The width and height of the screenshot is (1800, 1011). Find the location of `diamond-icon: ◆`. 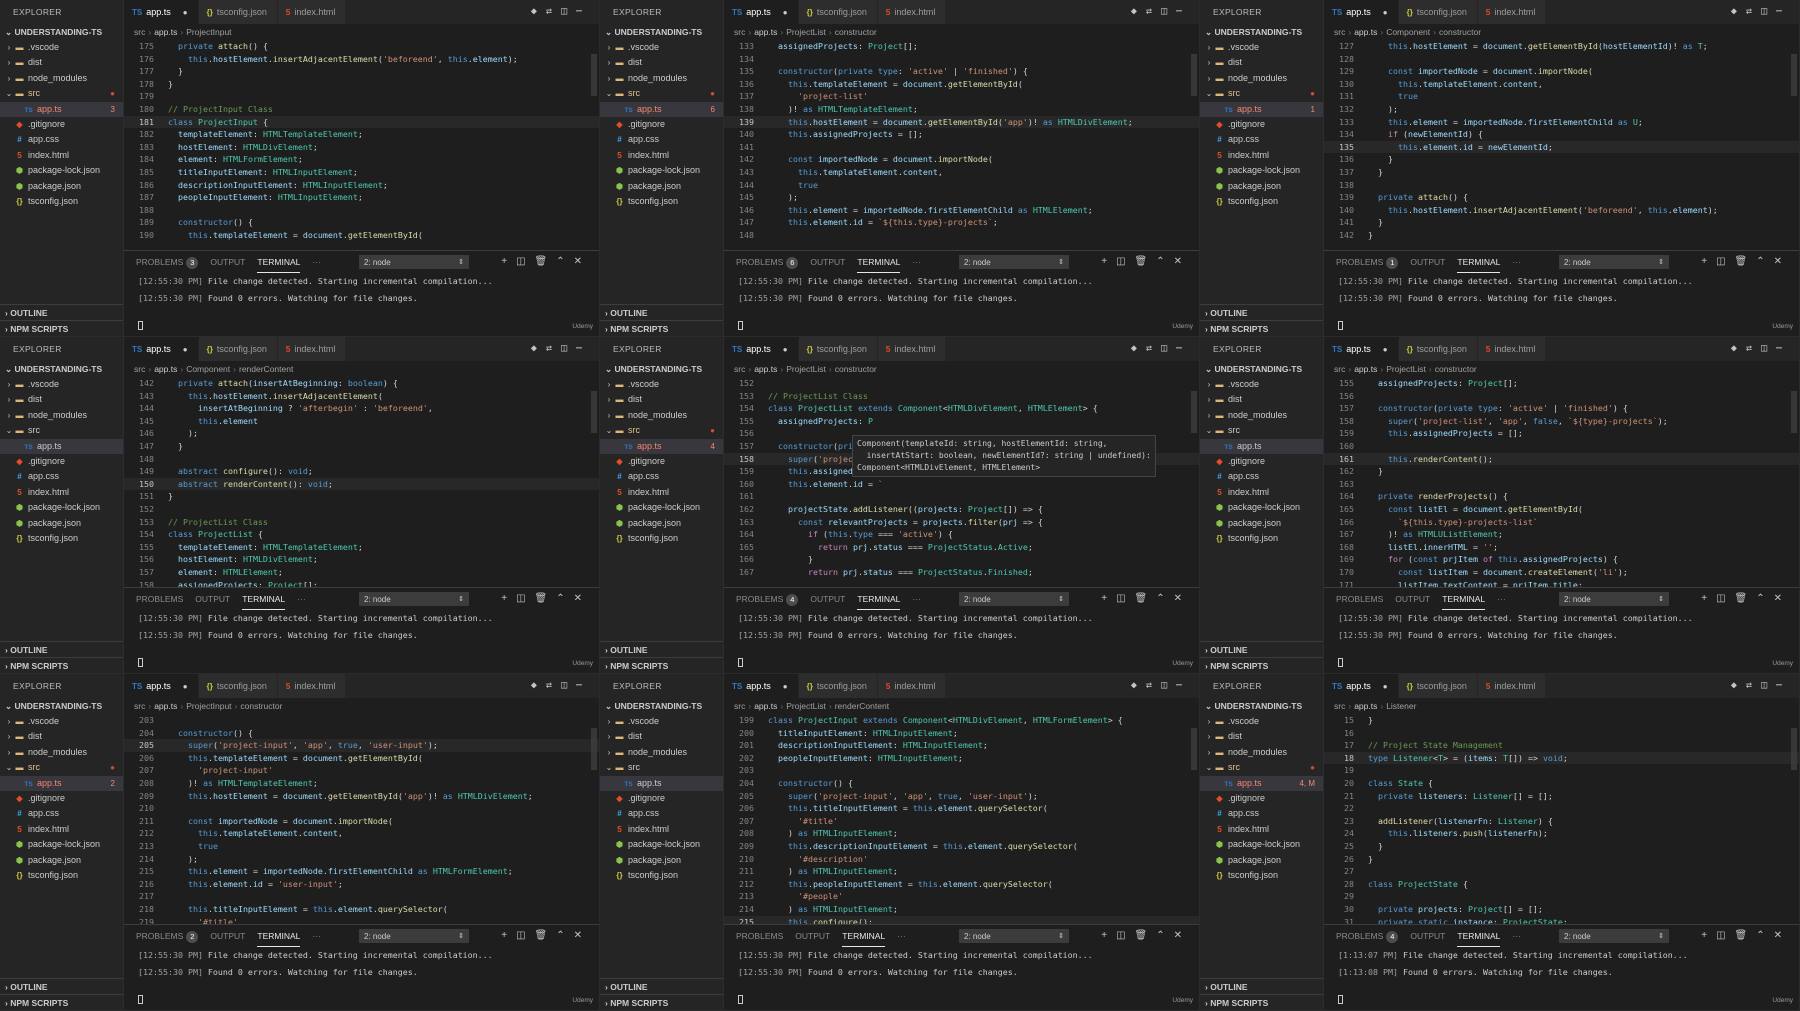

diamond-icon: ◆ is located at coordinates (1738, 685).